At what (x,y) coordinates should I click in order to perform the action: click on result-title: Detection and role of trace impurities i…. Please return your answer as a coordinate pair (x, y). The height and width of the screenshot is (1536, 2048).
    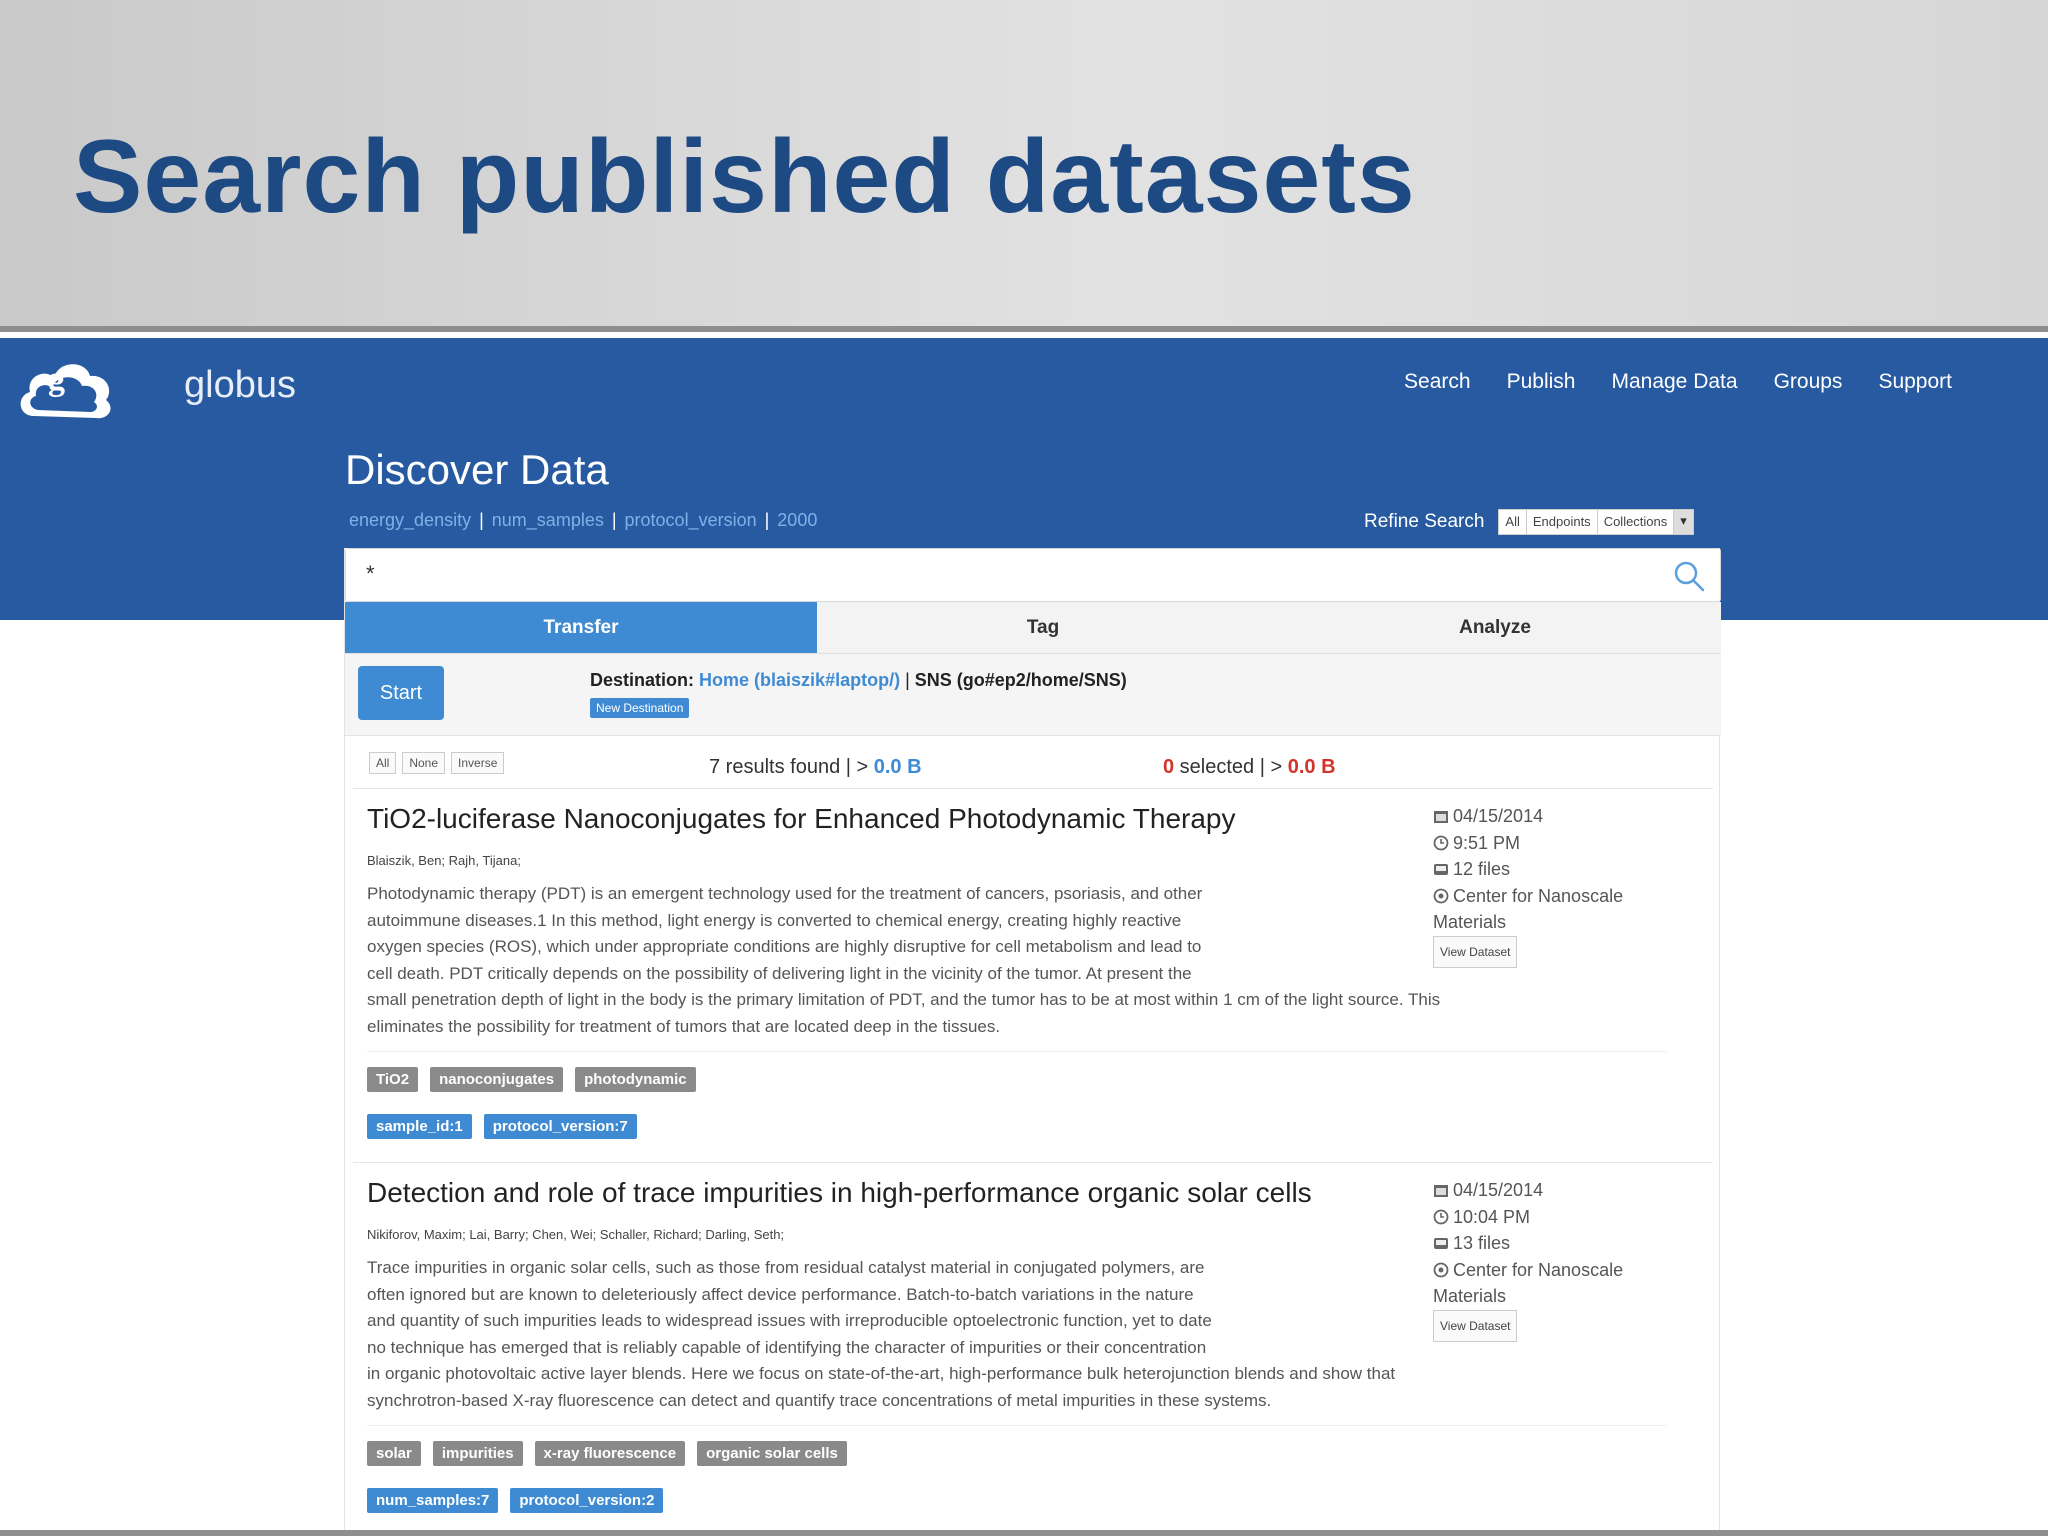
    Looking at the image, I should click on (839, 1193).